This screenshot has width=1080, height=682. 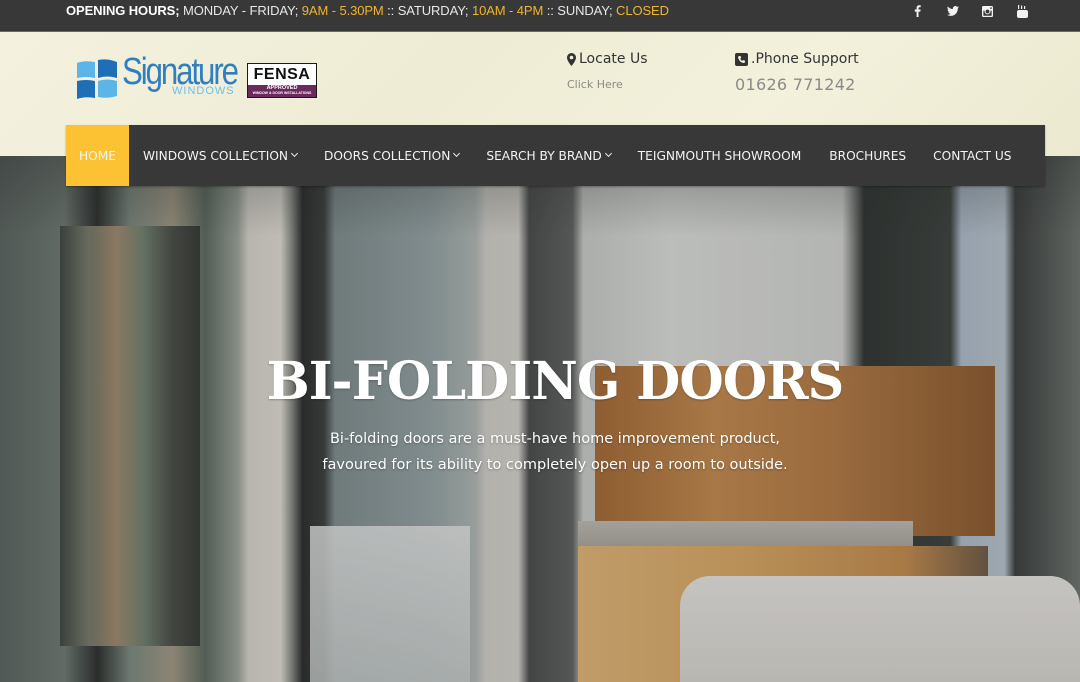 What do you see at coordinates (427, 10) in the screenshot?
I see `saturday-label: :: SATURDAY;` at bounding box center [427, 10].